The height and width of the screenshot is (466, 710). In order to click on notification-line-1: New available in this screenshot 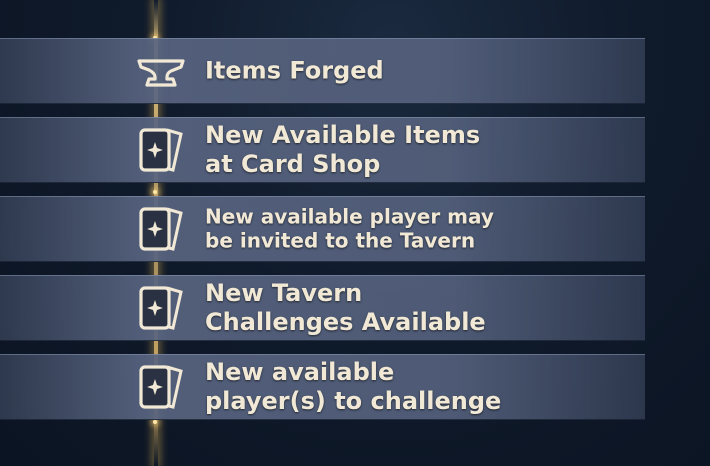, I will do `click(300, 372)`.